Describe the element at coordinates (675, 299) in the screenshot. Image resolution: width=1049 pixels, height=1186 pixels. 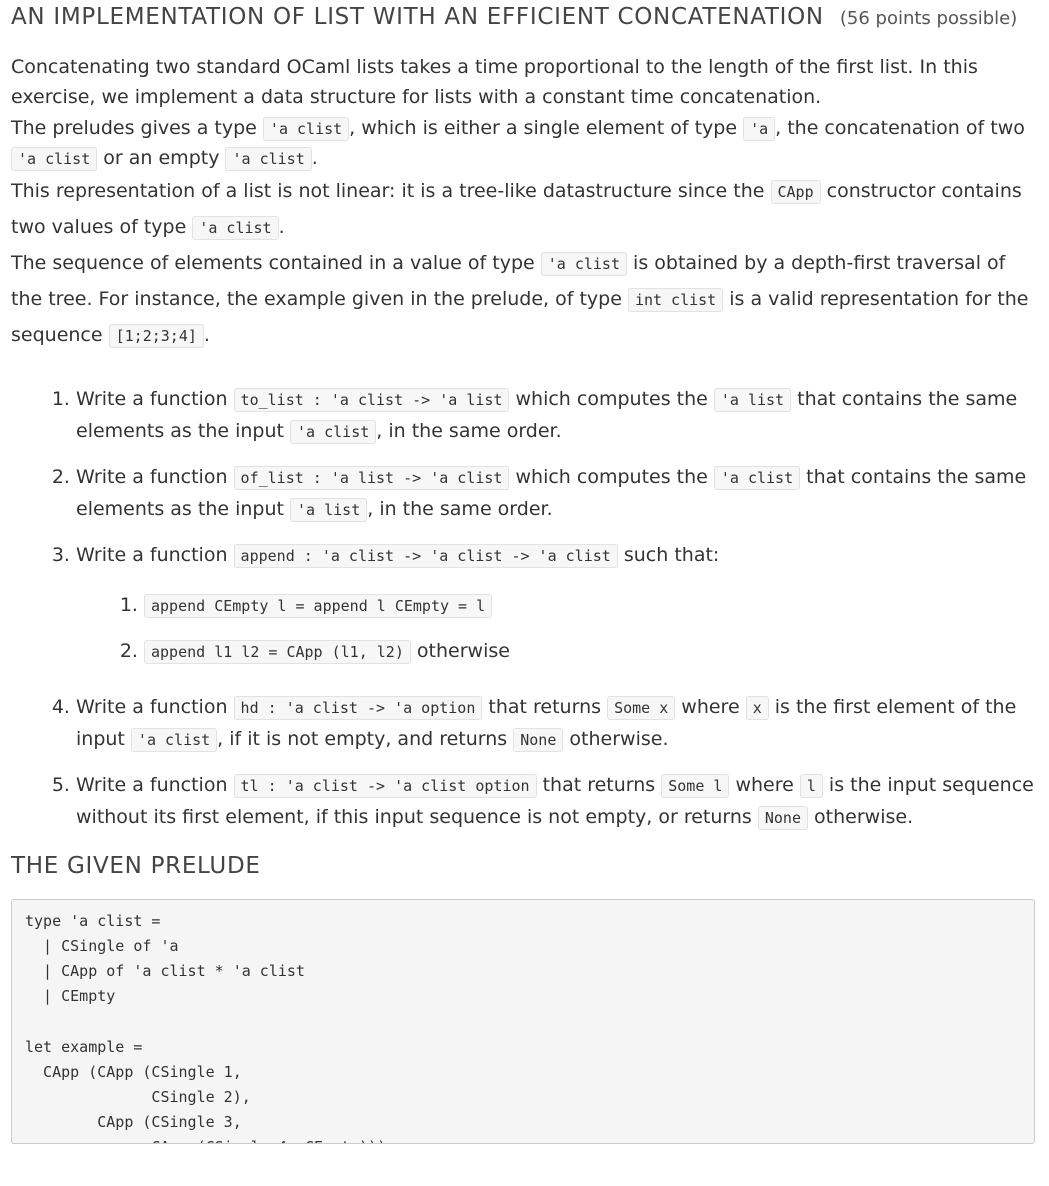
I see `inline-code: int clist` at that location.